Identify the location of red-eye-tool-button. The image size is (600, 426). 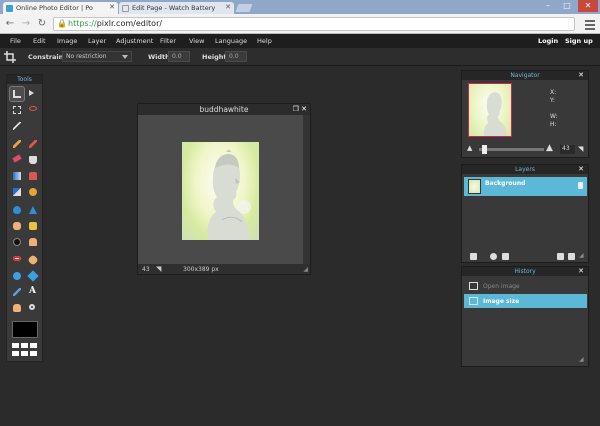
(17, 260).